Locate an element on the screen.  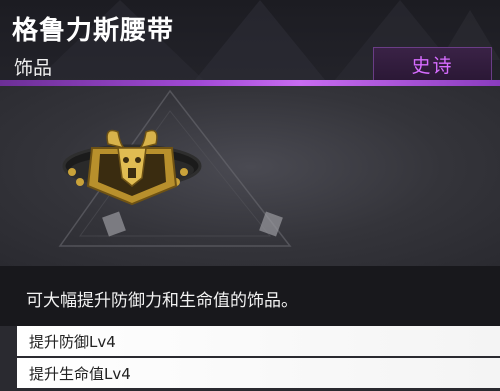
rarity-label: 史诗 is located at coordinates (432, 65).